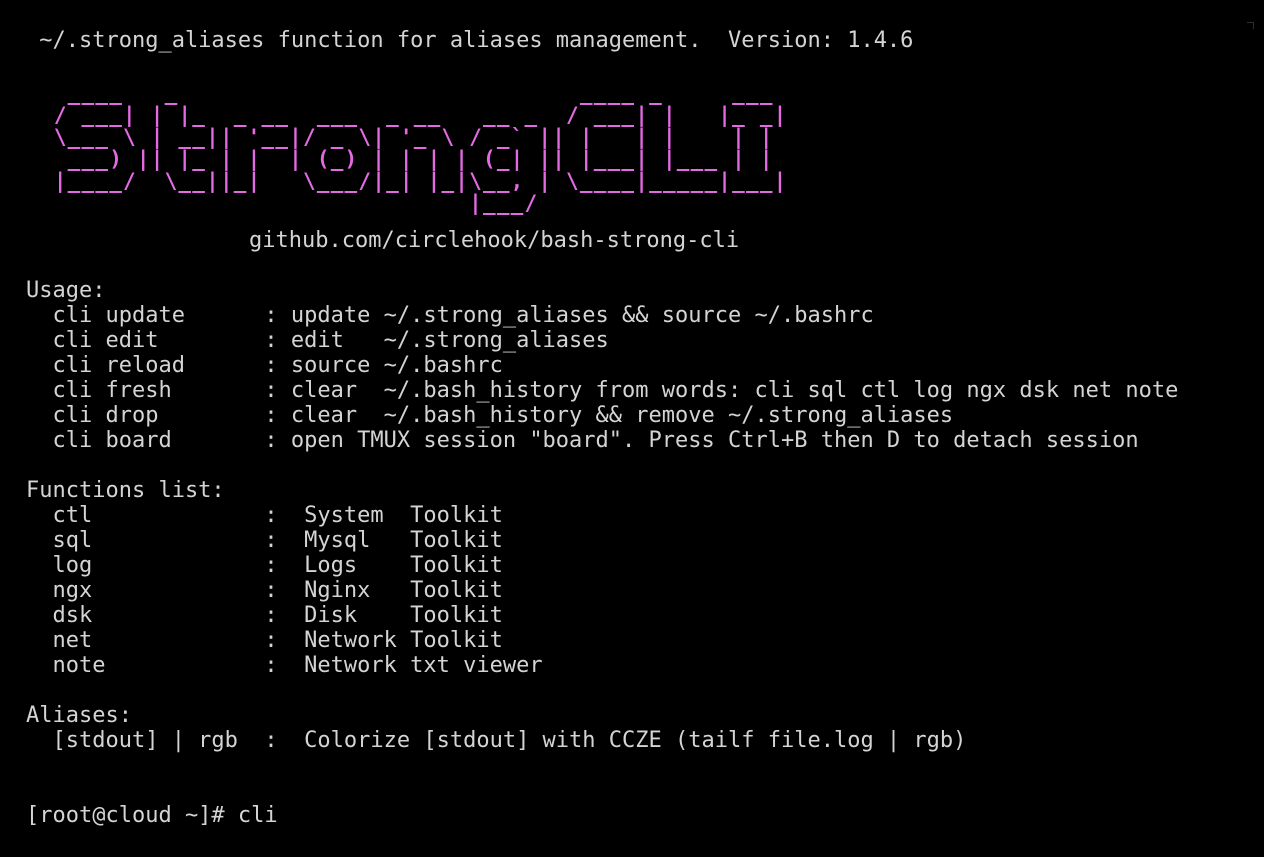 This screenshot has height=857, width=1264. Describe the element at coordinates (264, 615) in the screenshot. I see `function-row: dsk : Disk Toolkit` at that location.